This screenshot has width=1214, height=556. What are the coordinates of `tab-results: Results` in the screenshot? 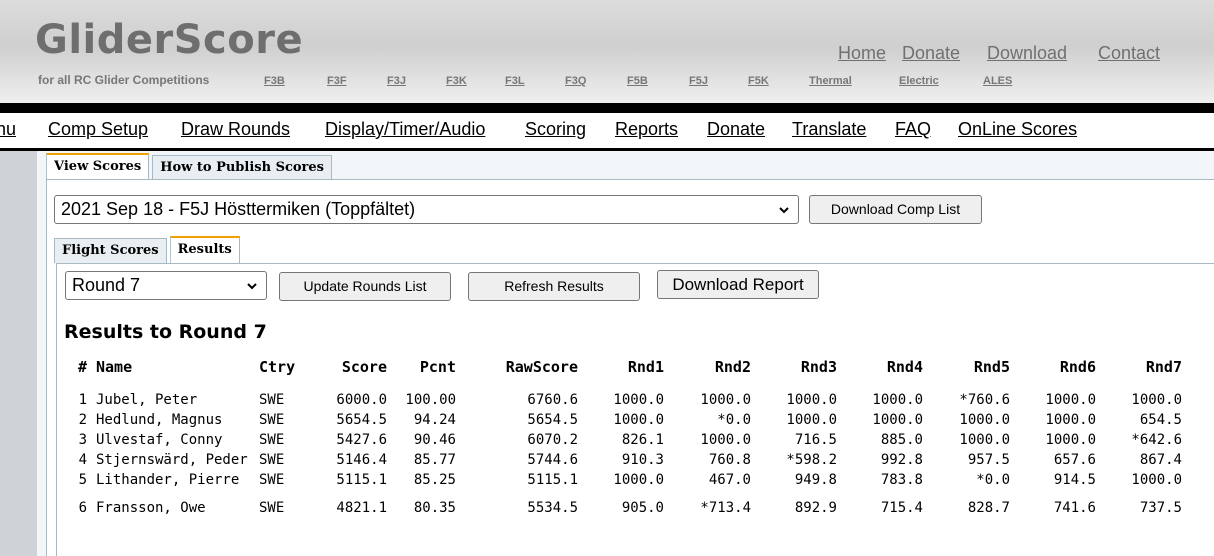 It's located at (204, 249).